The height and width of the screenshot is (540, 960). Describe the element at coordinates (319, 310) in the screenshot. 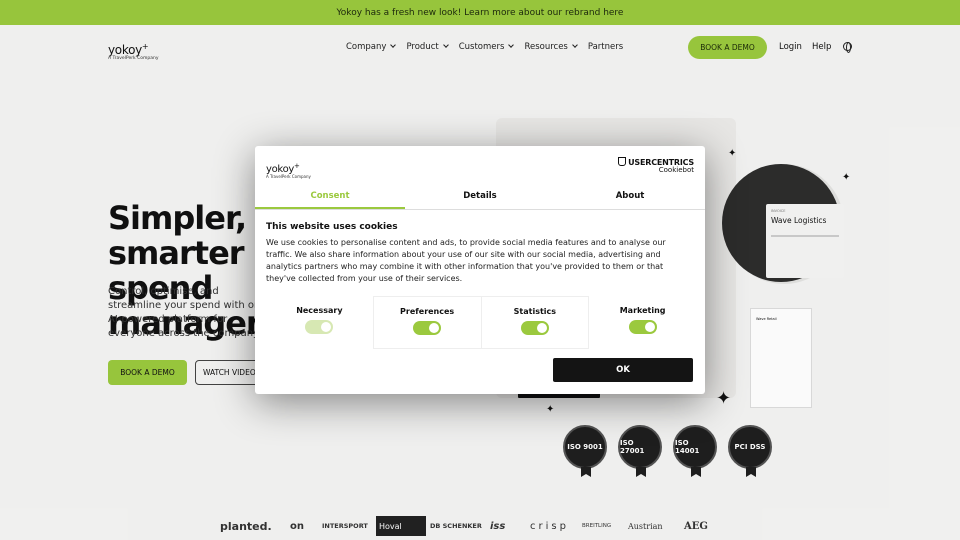

I see `toggle-label: Necessary` at that location.